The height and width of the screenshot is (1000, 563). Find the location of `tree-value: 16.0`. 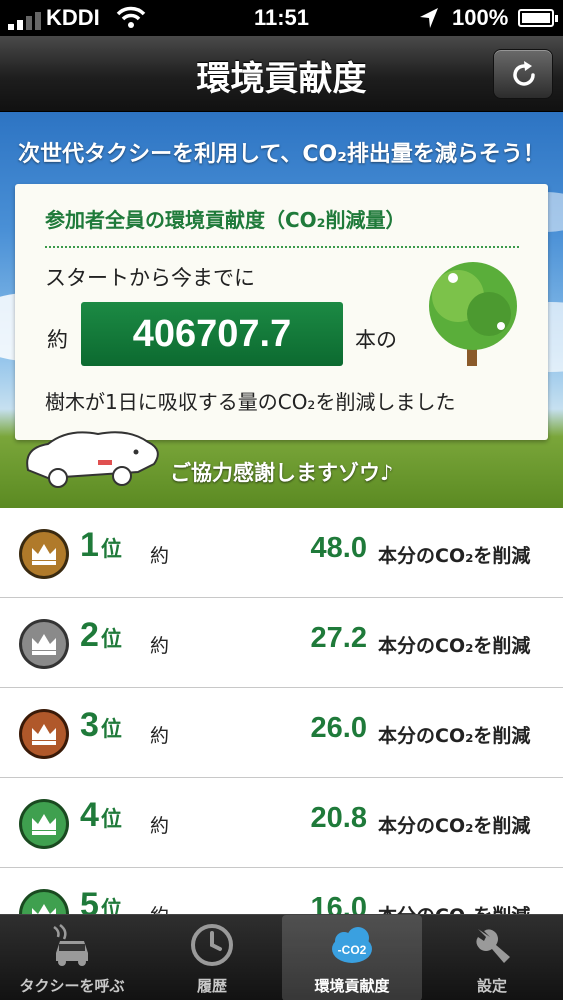

tree-value: 16.0 is located at coordinates (338, 903).